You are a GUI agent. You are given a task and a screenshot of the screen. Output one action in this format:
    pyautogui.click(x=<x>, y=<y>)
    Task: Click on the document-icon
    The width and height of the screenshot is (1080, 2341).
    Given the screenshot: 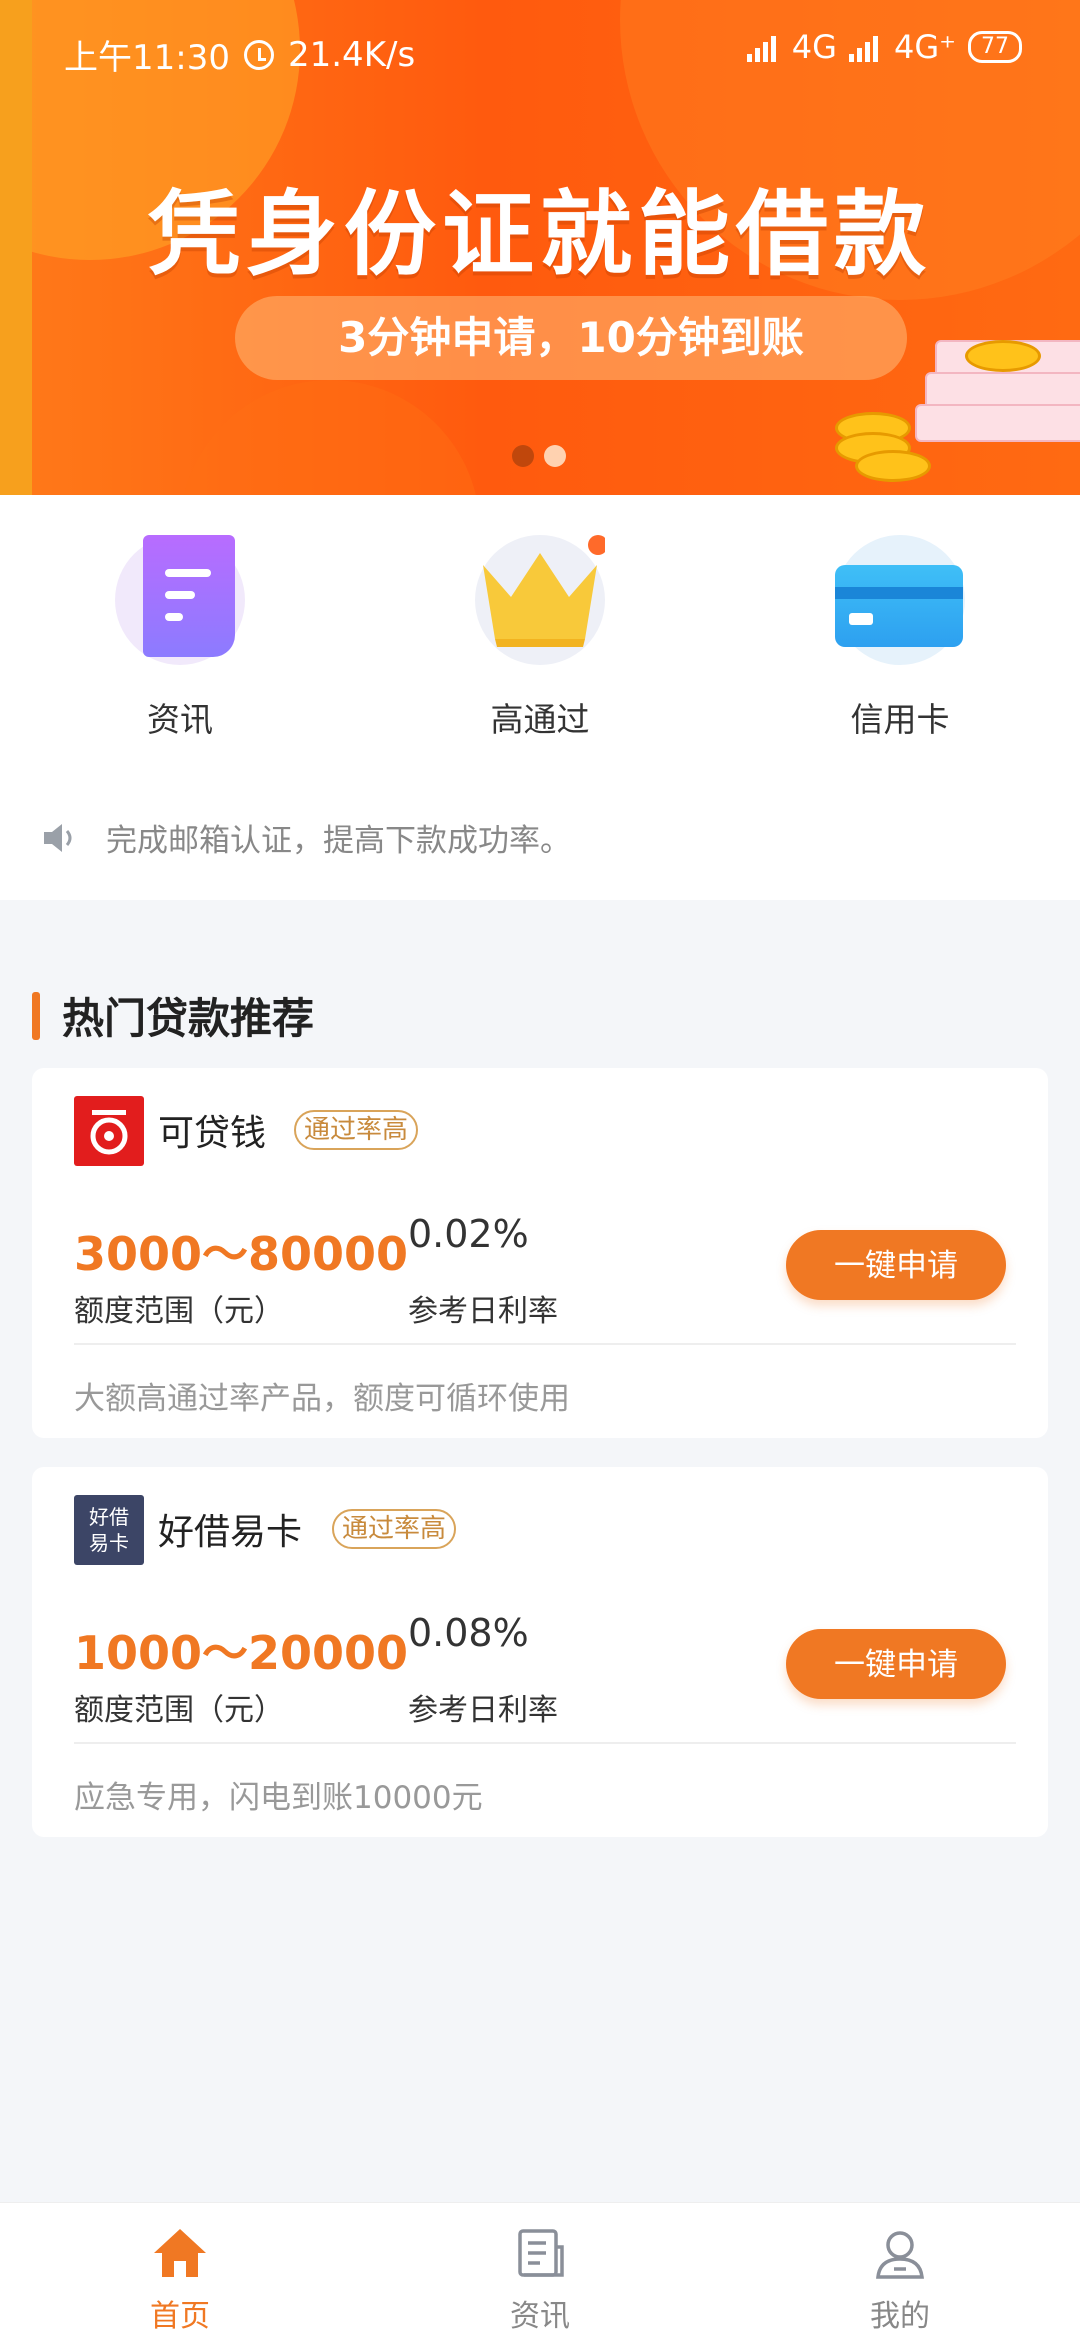 What is the action you would take?
    pyautogui.click(x=180, y=600)
    